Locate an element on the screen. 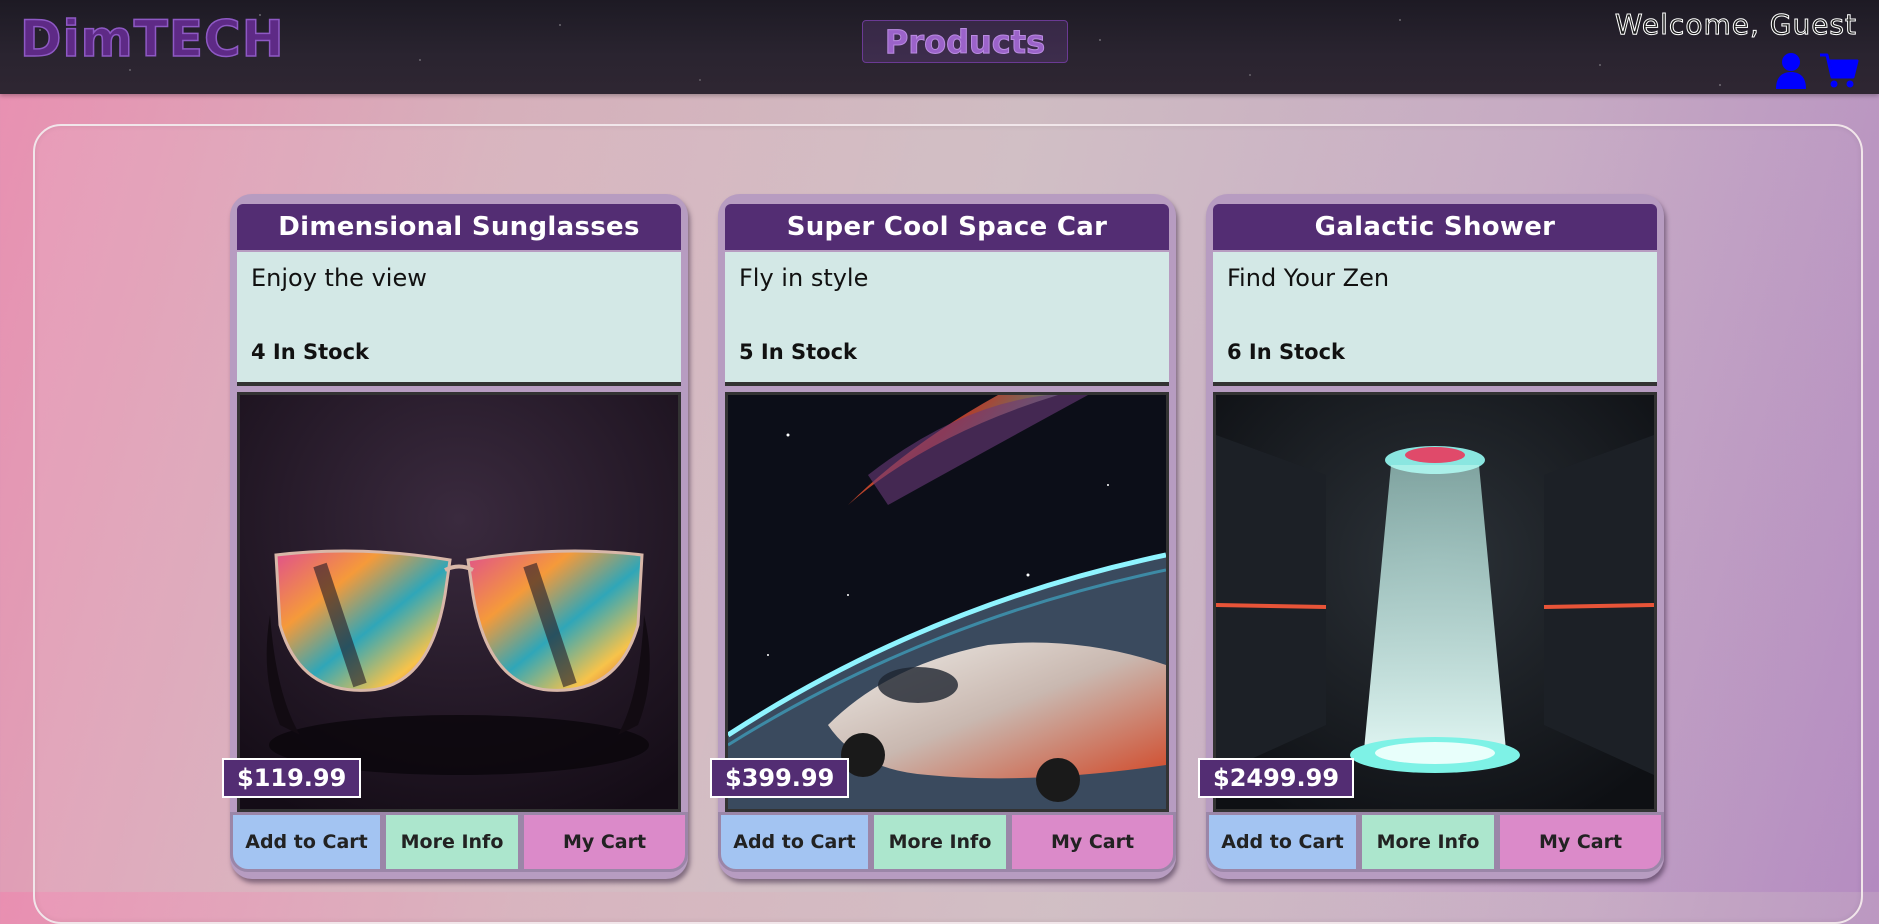 The height and width of the screenshot is (924, 1879). sunglasses-image is located at coordinates (459, 602).